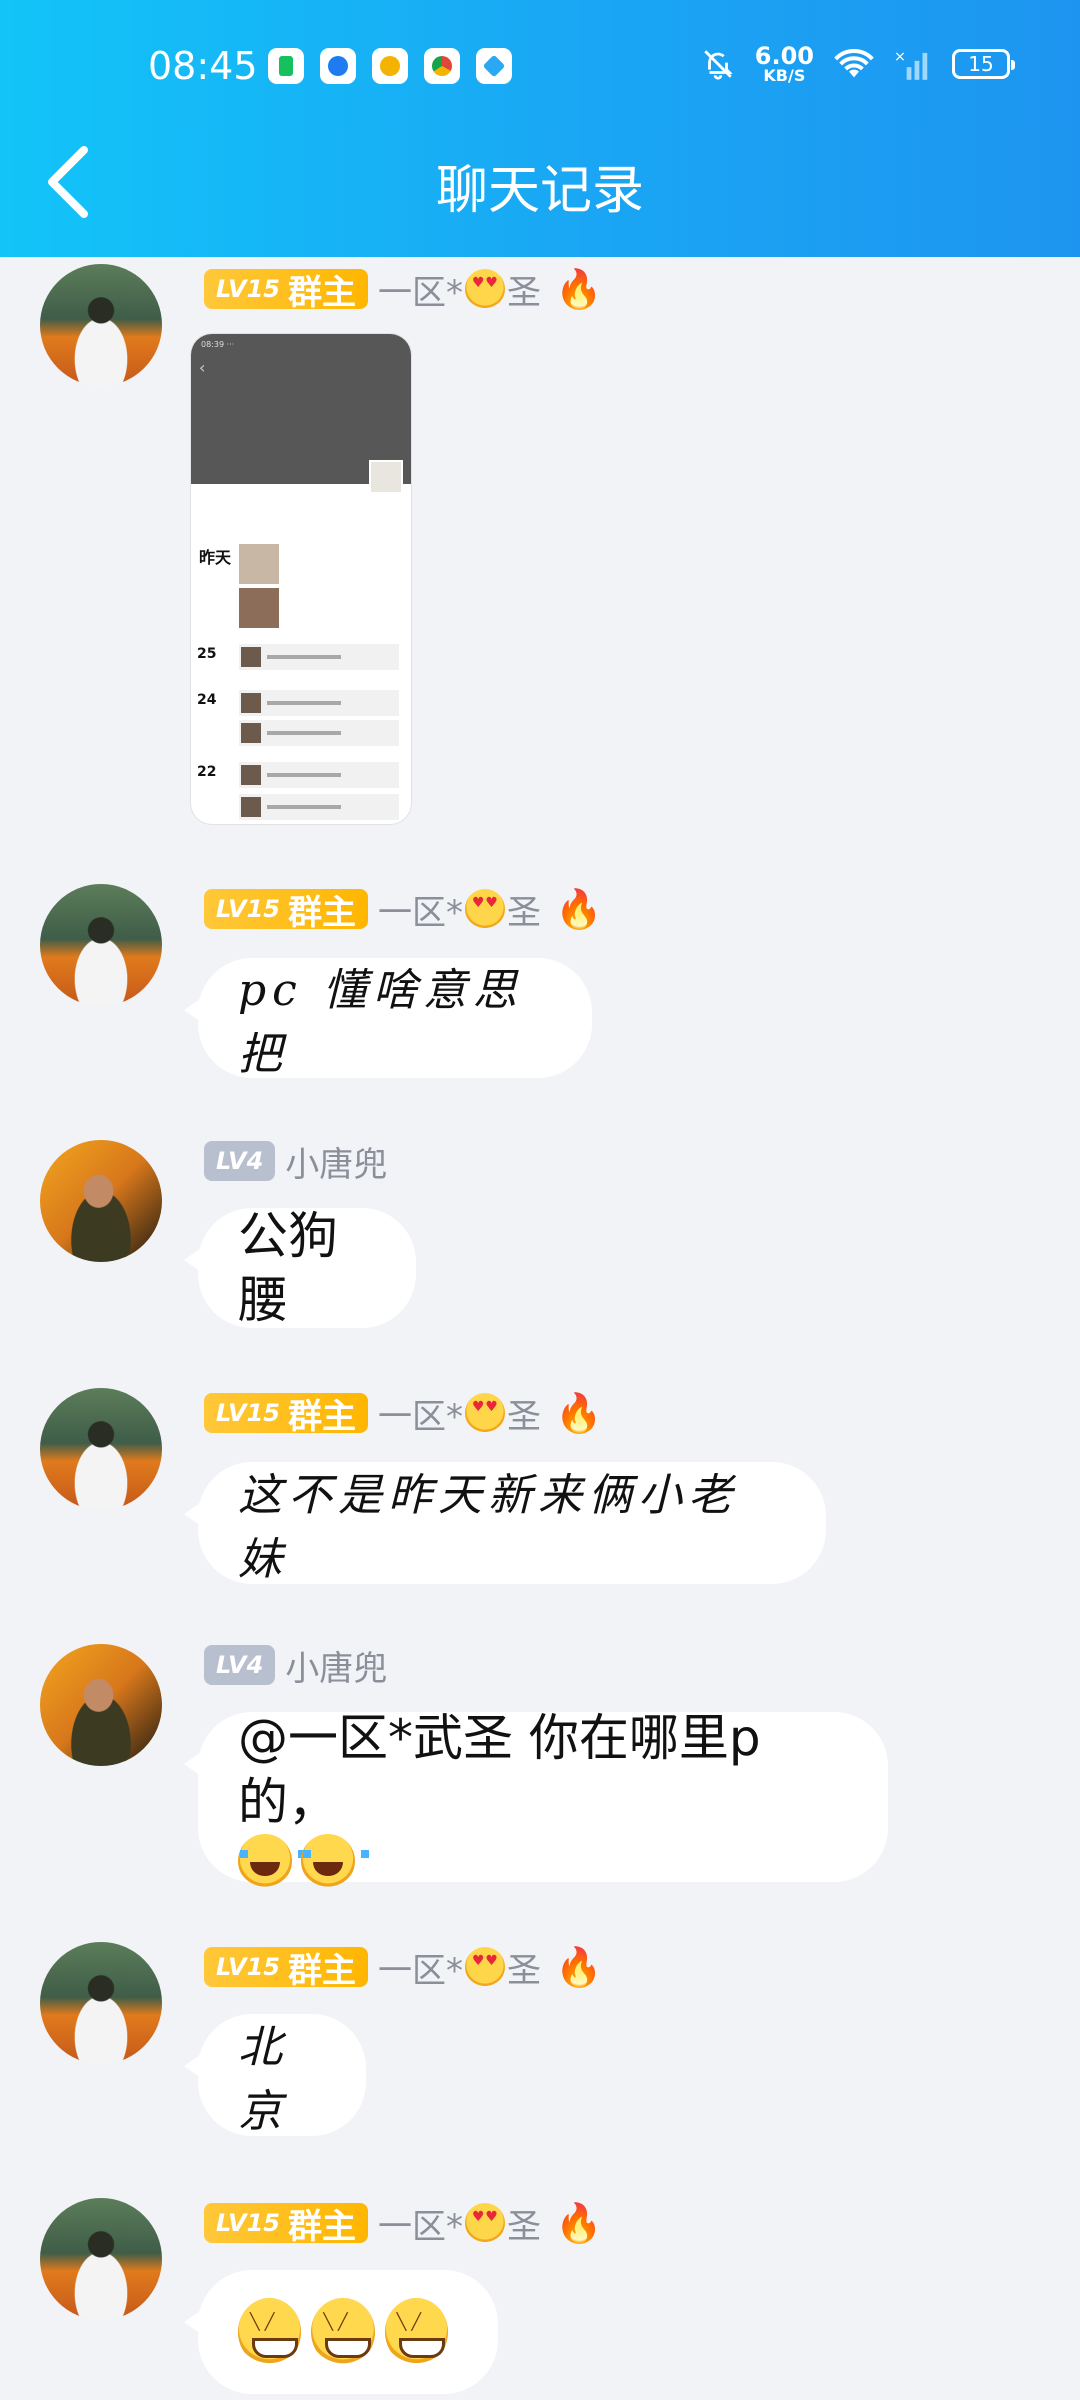  Describe the element at coordinates (911, 64) in the screenshot. I see `signal-icon: ×` at that location.